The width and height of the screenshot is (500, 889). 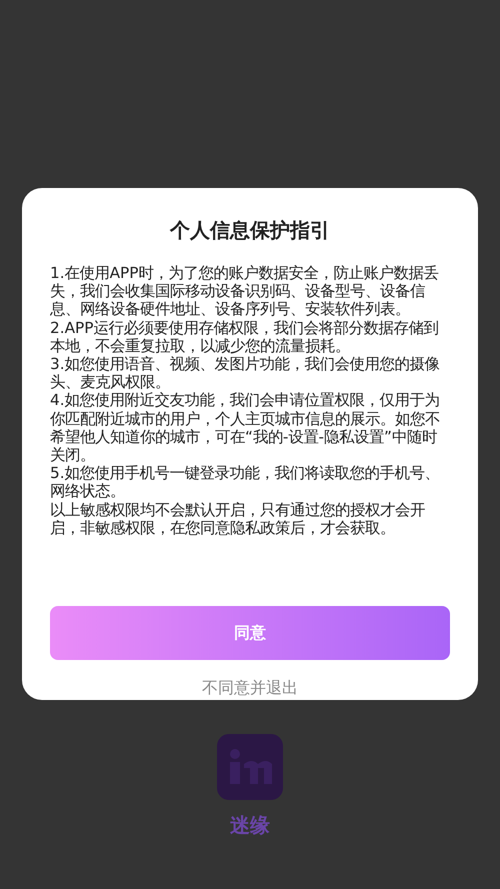 What do you see at coordinates (250, 633) in the screenshot?
I see `agree-button: 同意` at bounding box center [250, 633].